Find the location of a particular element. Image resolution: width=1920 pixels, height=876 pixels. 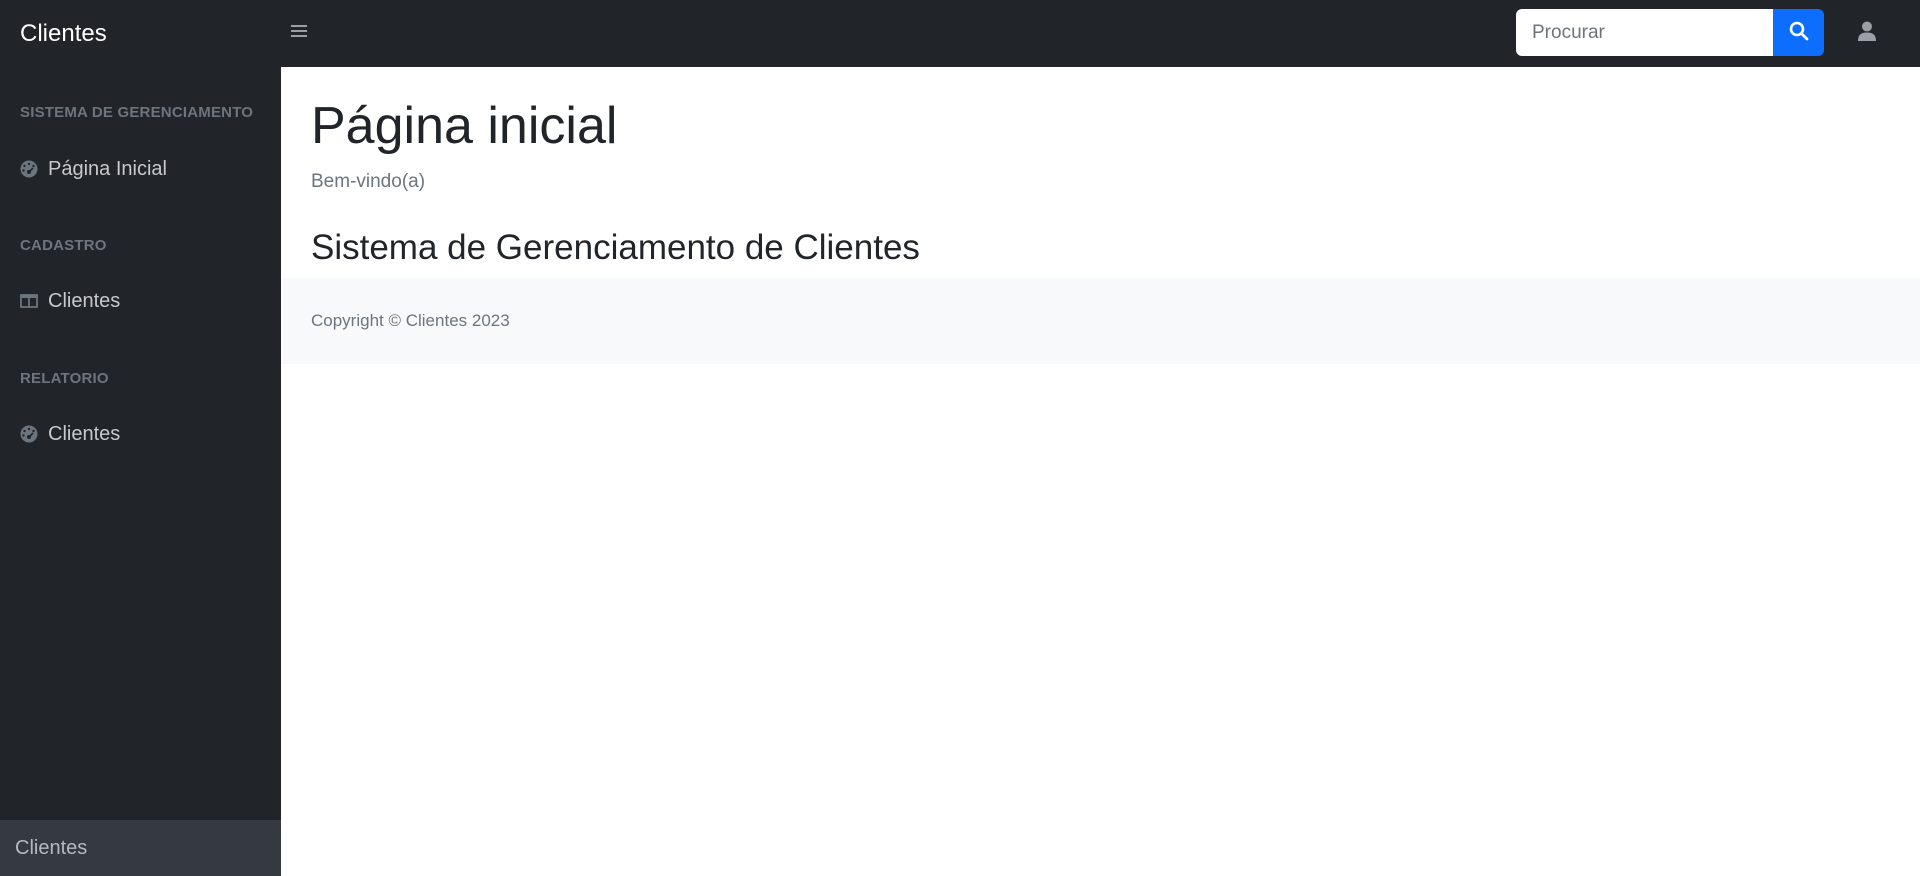

sidebar-item-pagina-inicial: Página Inicial is located at coordinates (93, 169).